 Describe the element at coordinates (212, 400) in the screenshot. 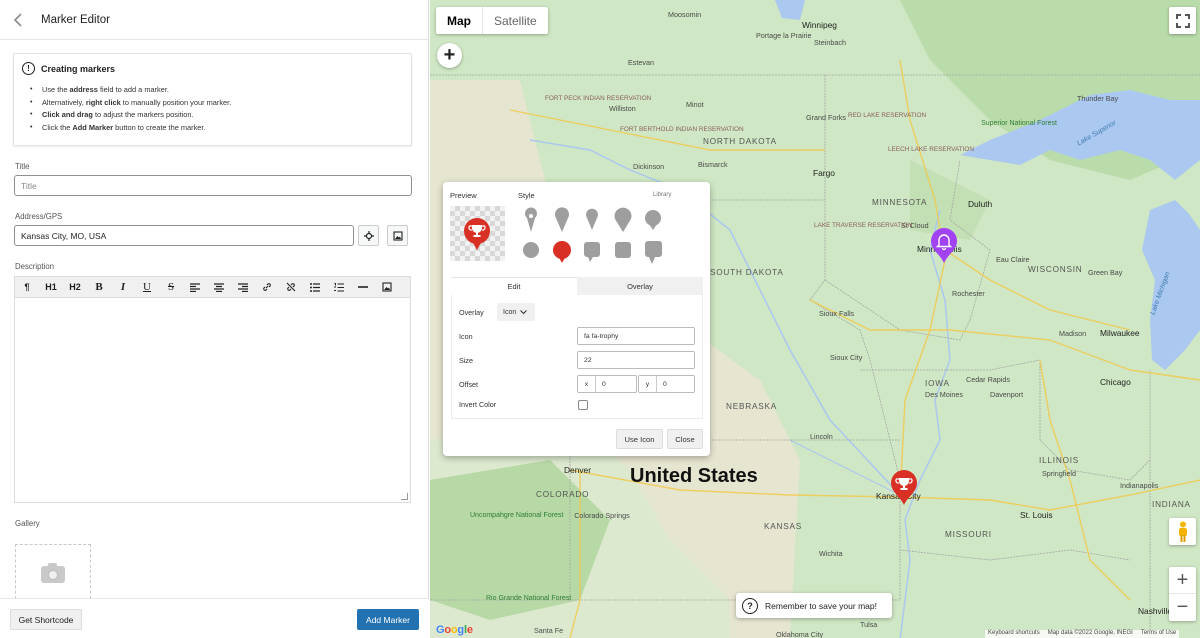

I see `description-editor` at that location.